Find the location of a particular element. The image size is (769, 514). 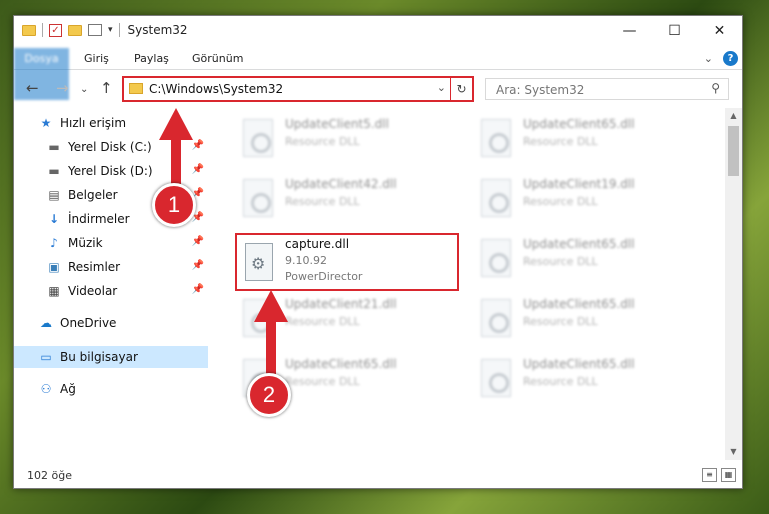

pictures-icon: ▣ is located at coordinates (54, 267).